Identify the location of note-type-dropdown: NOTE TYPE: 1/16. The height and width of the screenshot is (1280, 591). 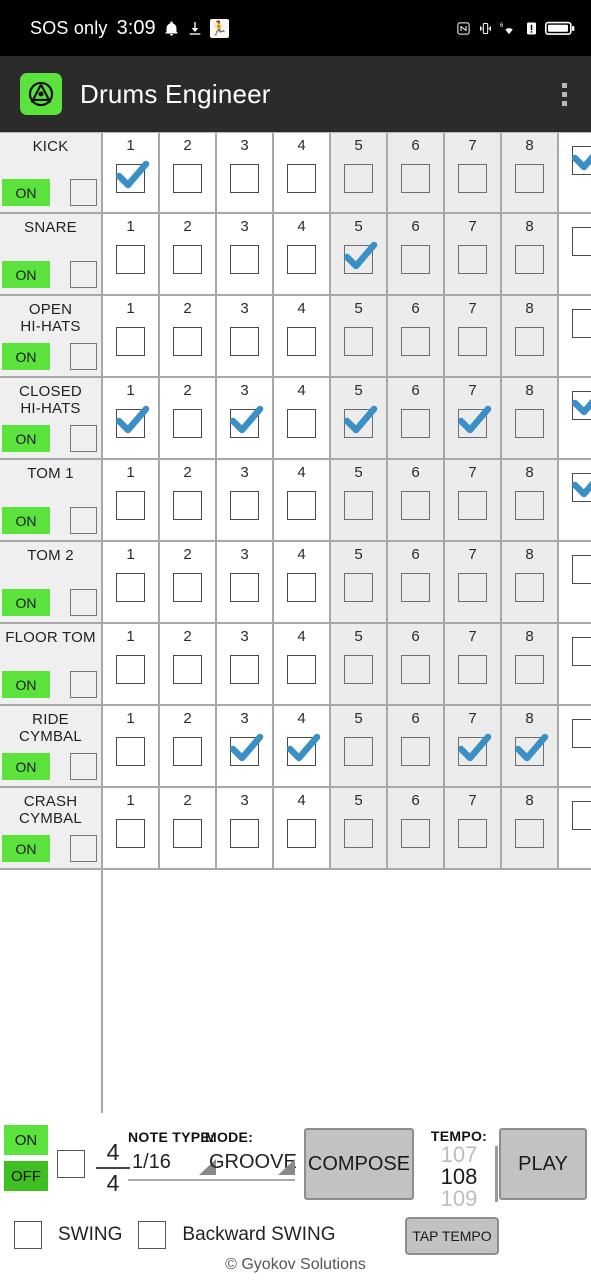
(172, 1155).